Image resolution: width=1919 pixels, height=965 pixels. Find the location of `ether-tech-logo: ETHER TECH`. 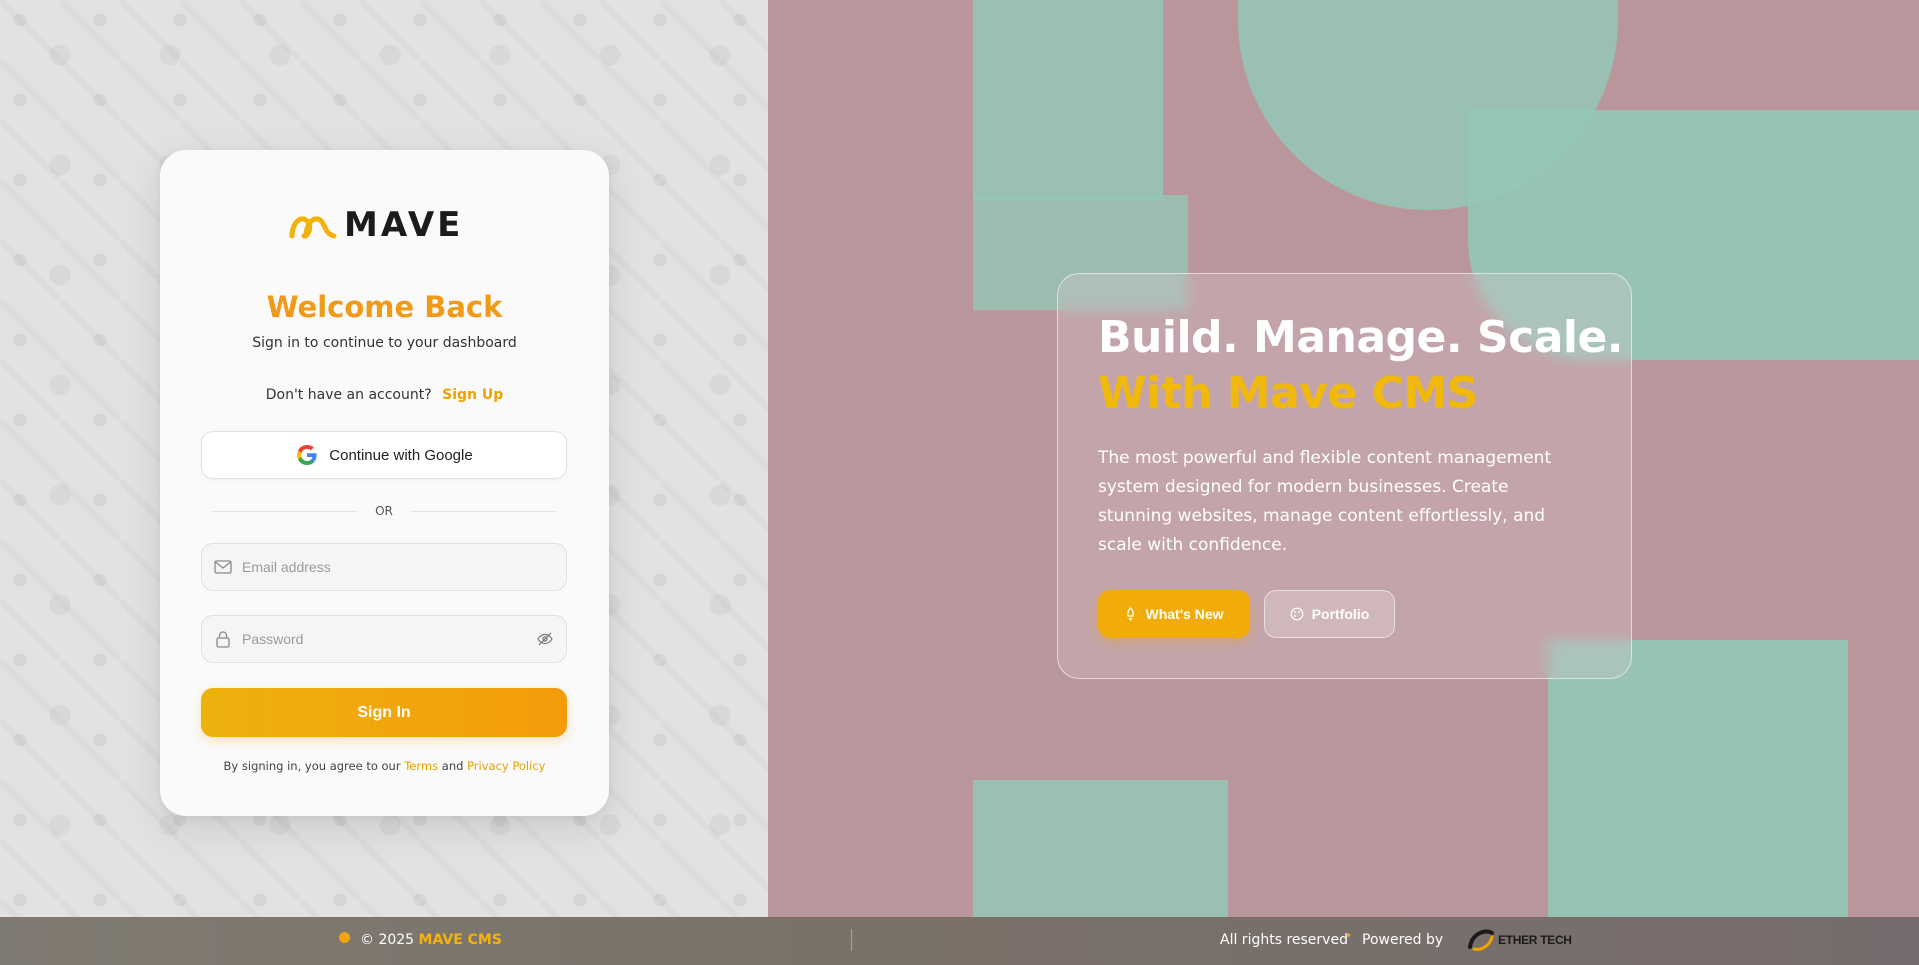

ether-tech-logo: ETHER TECH is located at coordinates (1519, 940).